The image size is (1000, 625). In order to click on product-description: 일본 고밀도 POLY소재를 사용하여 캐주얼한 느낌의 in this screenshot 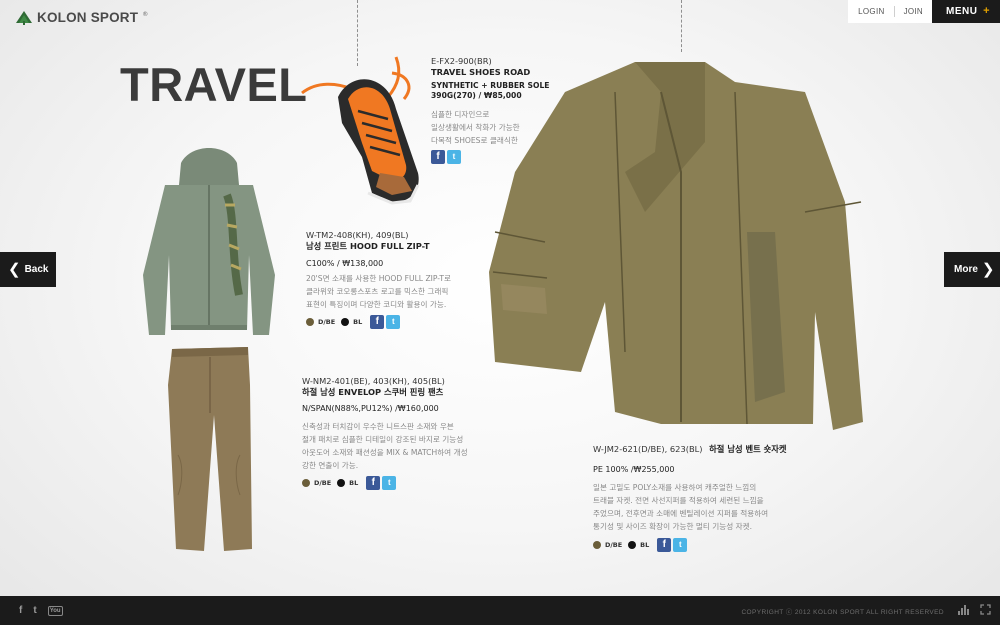, I will do `click(675, 487)`.